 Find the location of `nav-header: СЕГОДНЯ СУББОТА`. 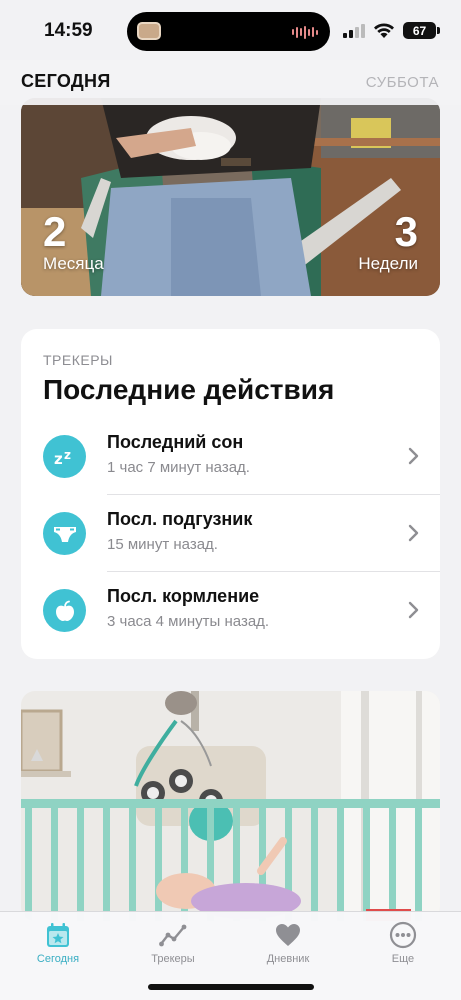

nav-header: СЕГОДНЯ СУББОТА is located at coordinates (230, 82).